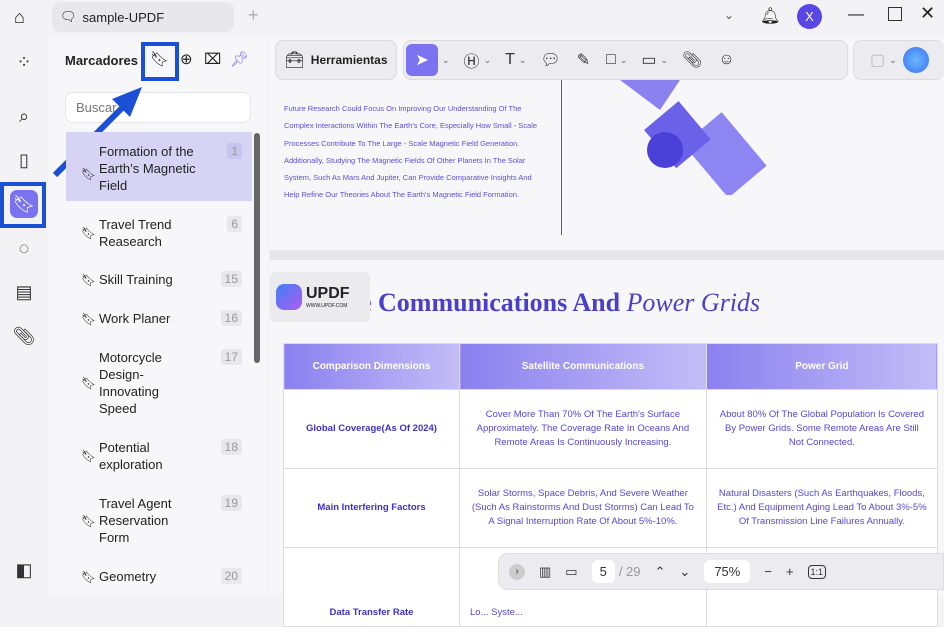 Image resolution: width=944 pixels, height=627 pixels. I want to click on stamp-tool-icon: ▢, so click(877, 60).